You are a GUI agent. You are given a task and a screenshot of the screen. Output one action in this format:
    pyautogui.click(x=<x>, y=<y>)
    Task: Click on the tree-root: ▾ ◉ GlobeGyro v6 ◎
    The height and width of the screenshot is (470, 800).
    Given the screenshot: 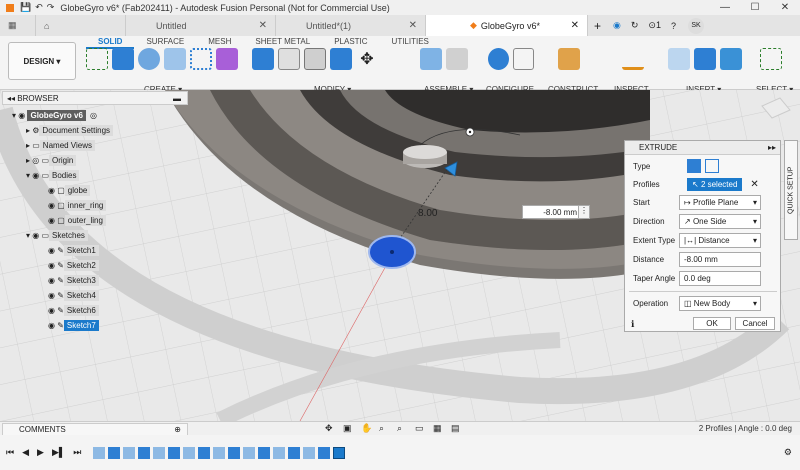 What is the action you would take?
    pyautogui.click(x=54, y=115)
    